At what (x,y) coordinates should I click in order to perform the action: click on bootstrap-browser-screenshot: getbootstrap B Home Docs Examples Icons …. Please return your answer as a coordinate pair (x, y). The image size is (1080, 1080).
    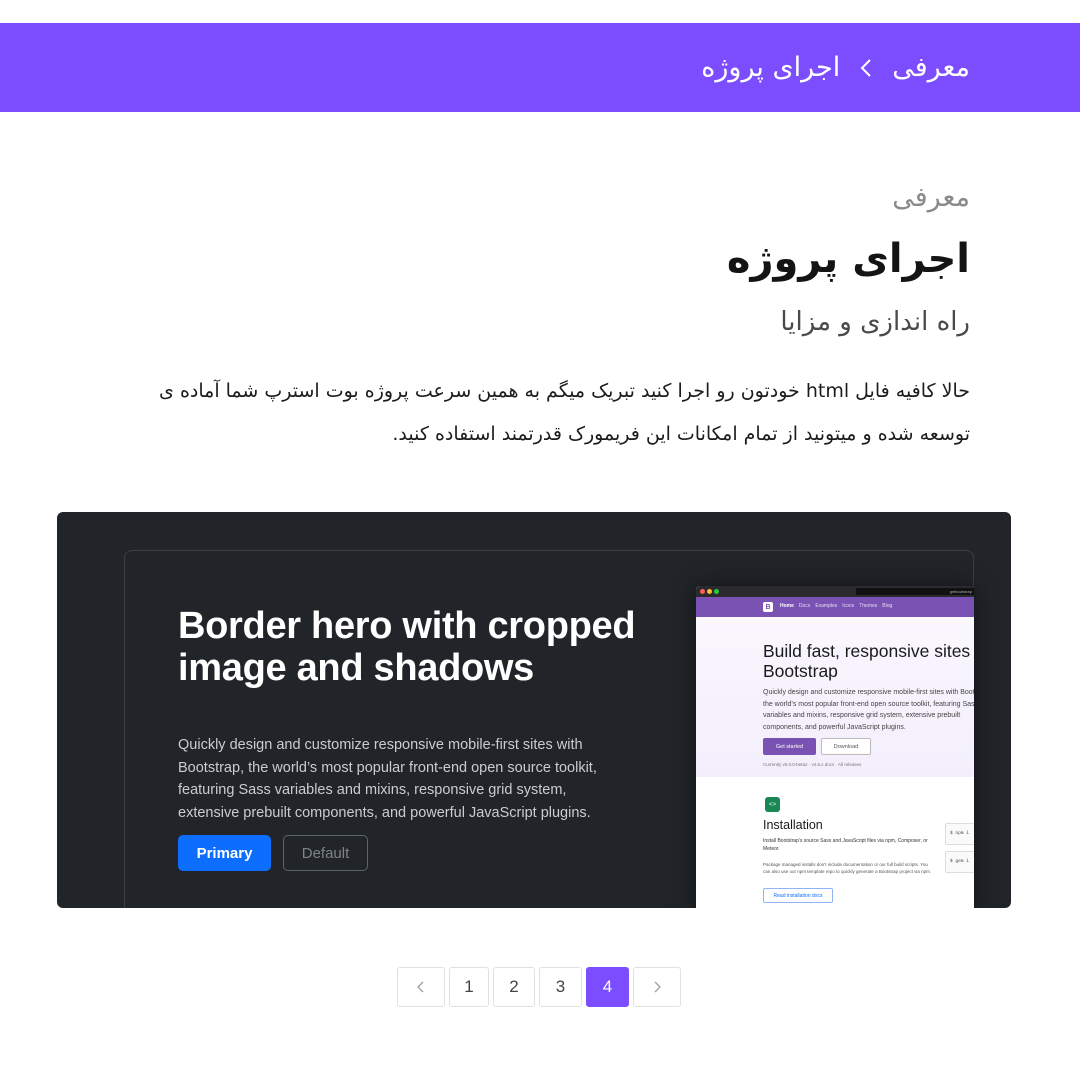
    Looking at the image, I should click on (835, 747).